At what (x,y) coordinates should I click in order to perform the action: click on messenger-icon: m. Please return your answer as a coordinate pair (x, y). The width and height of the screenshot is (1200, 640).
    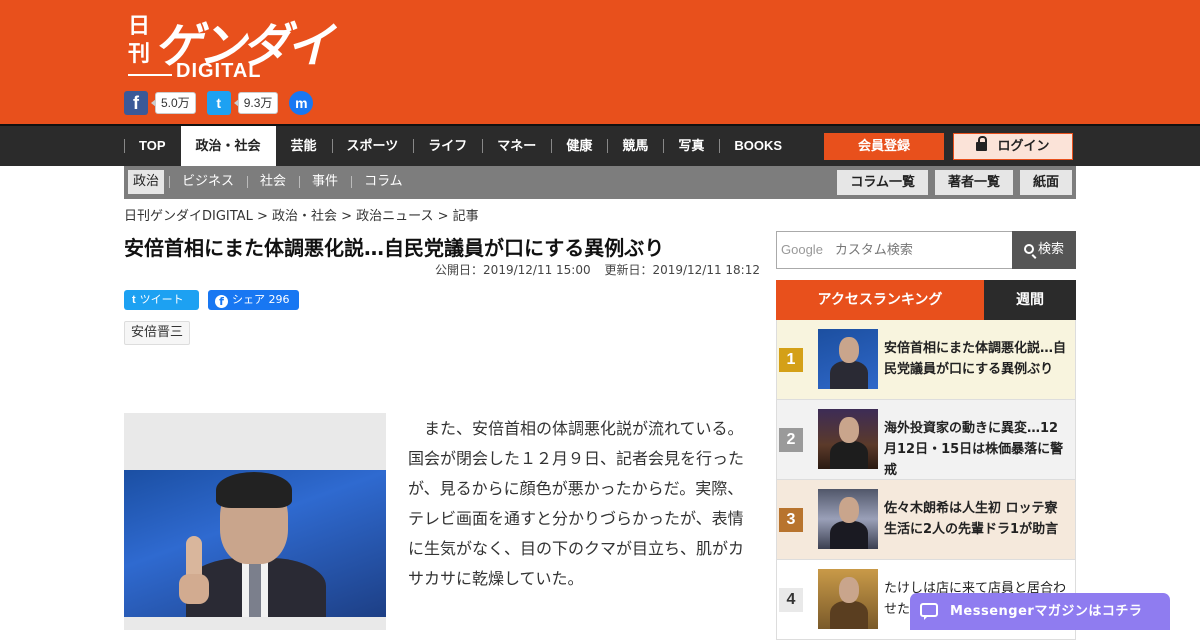
    Looking at the image, I should click on (301, 103).